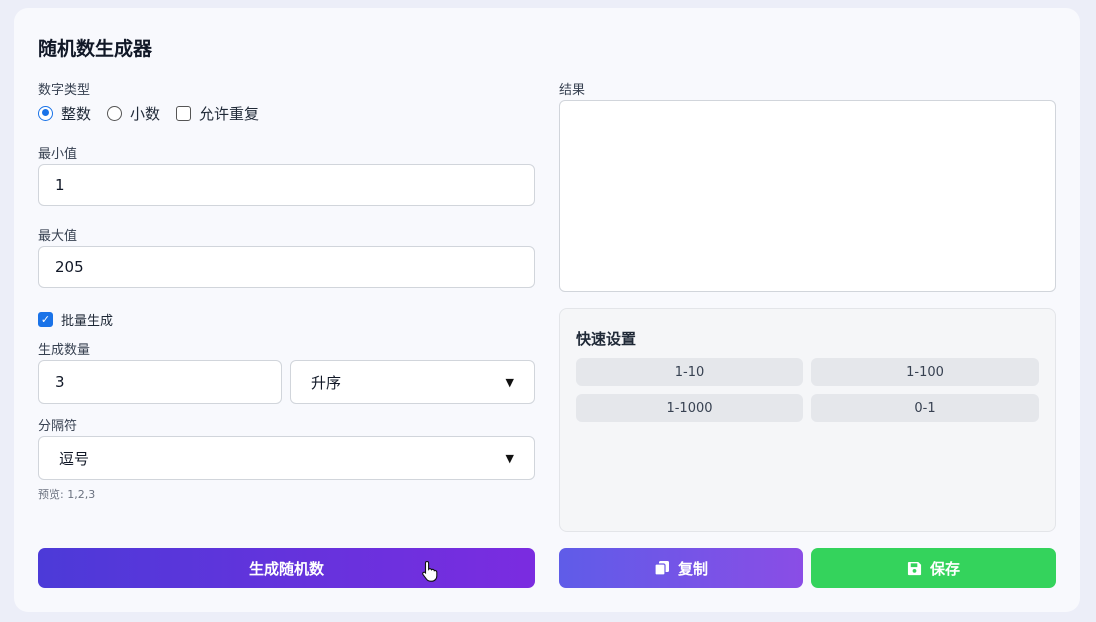 This screenshot has width=1096, height=622. I want to click on min-input: 1, so click(286, 185).